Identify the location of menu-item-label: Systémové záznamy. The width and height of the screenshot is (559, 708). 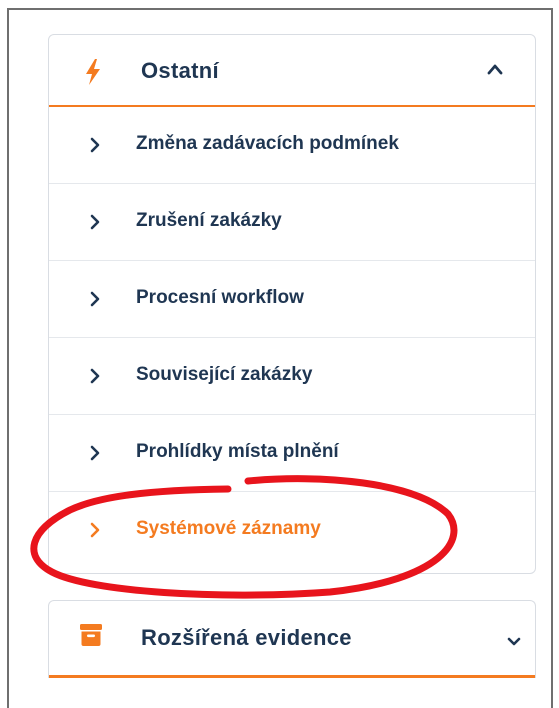
(228, 528).